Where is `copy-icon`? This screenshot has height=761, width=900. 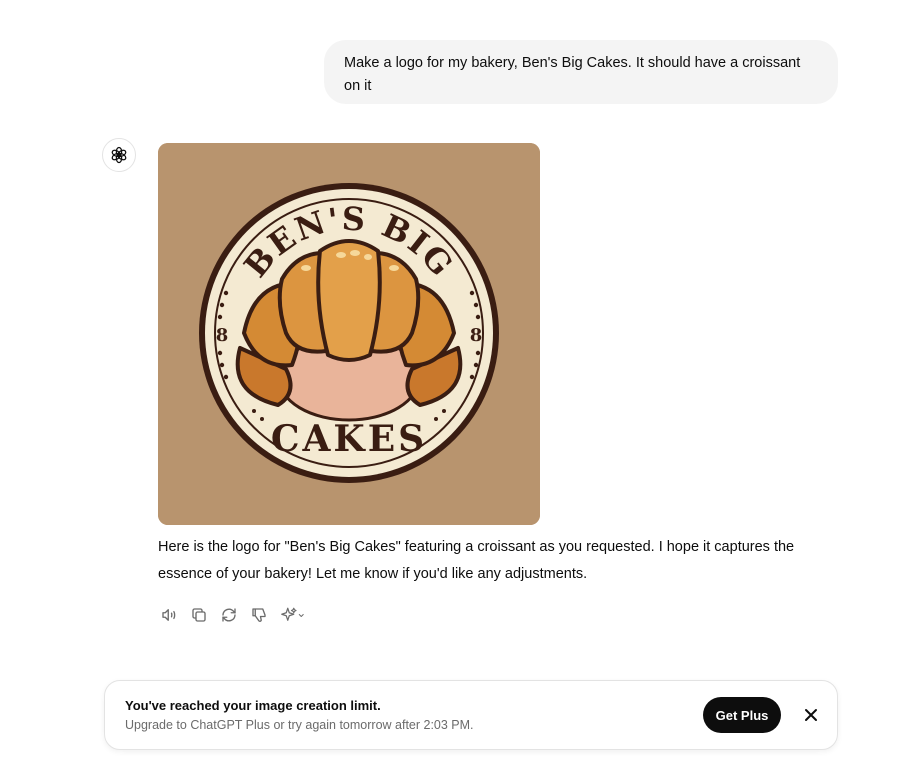 copy-icon is located at coordinates (199, 615).